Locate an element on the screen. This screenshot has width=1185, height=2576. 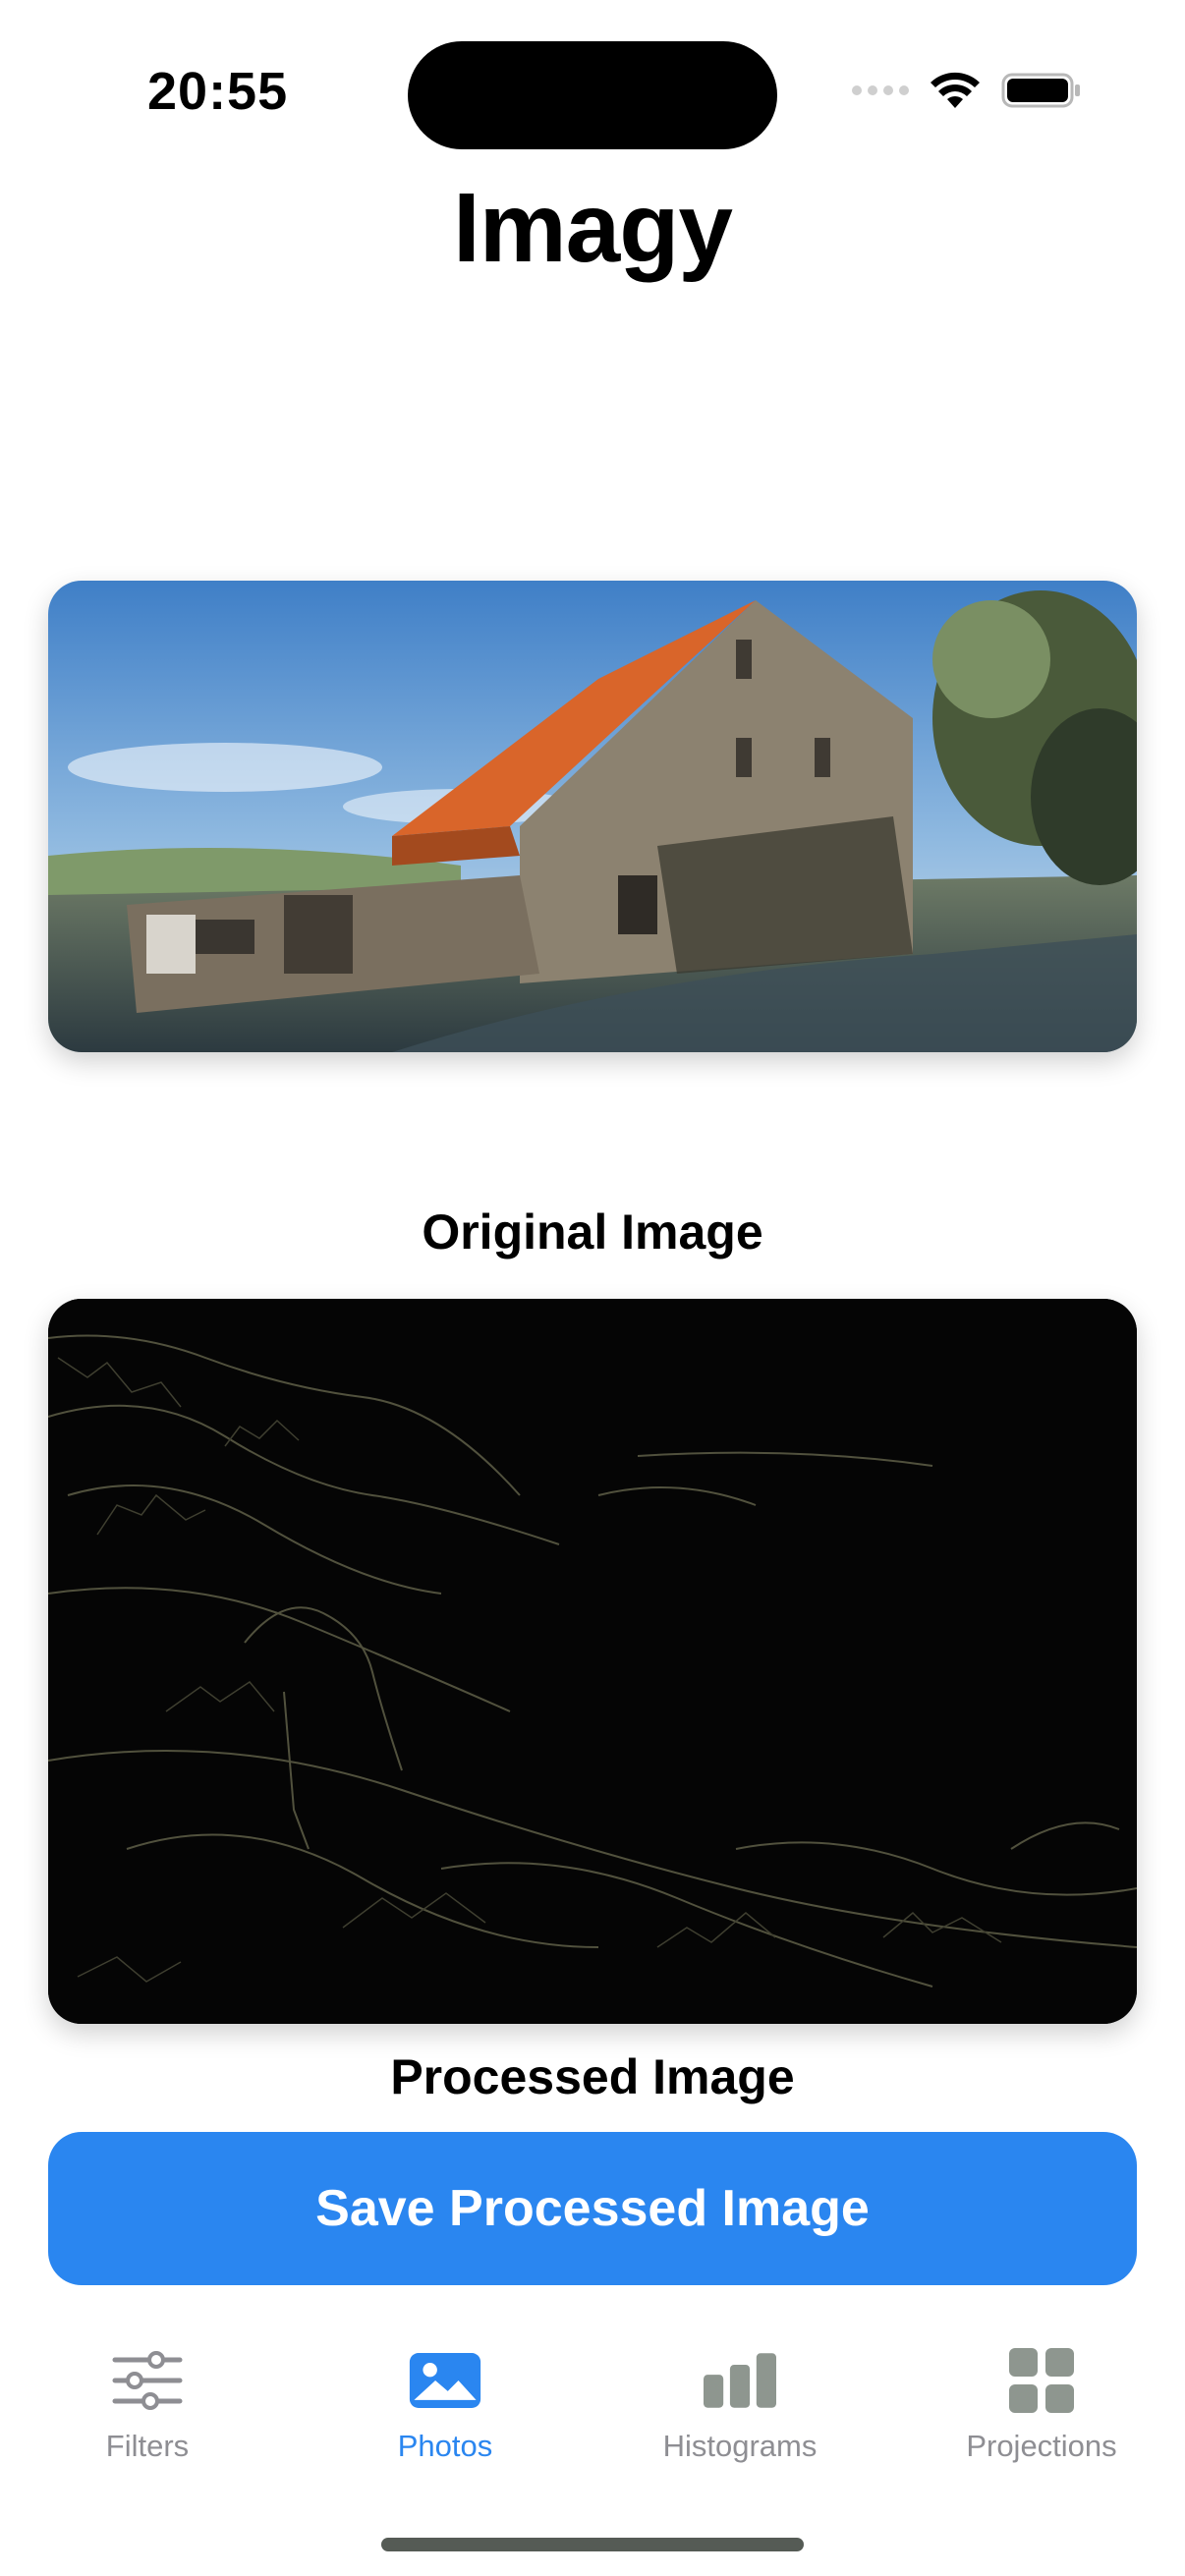
home-indicator is located at coordinates (592, 2544).